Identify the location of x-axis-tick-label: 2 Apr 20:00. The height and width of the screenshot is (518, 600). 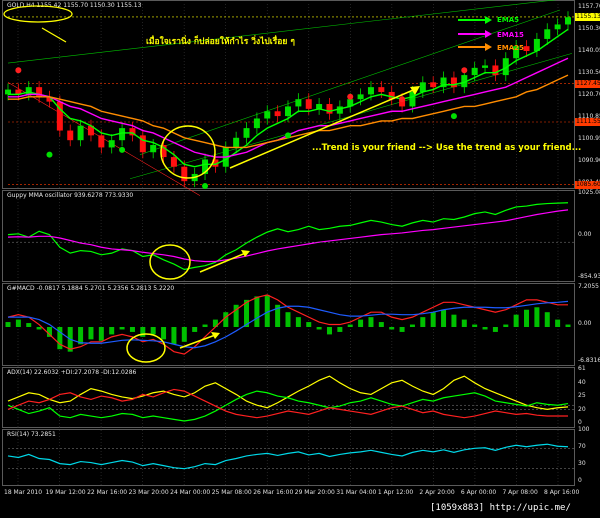
(437, 492).